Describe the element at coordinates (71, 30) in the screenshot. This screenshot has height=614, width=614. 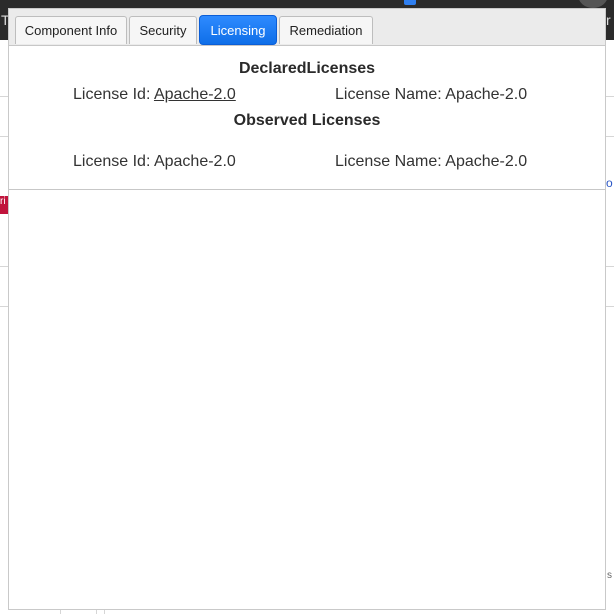
I see `tab-component-info: Component Info` at that location.